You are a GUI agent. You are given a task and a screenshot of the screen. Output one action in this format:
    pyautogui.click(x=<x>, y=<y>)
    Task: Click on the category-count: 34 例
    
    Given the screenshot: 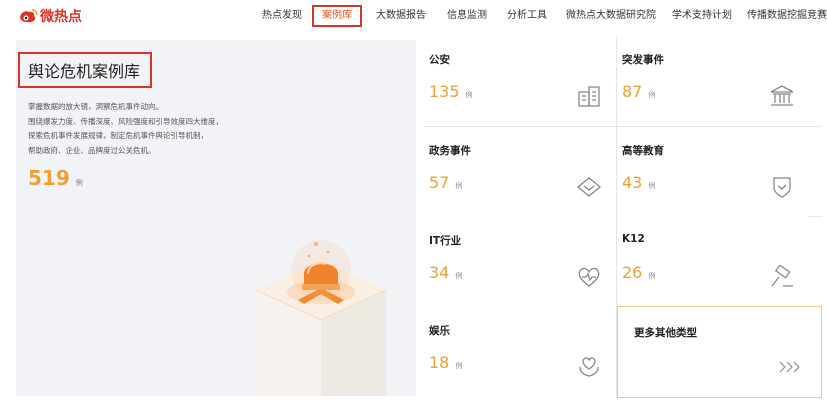 What is the action you would take?
    pyautogui.click(x=445, y=272)
    